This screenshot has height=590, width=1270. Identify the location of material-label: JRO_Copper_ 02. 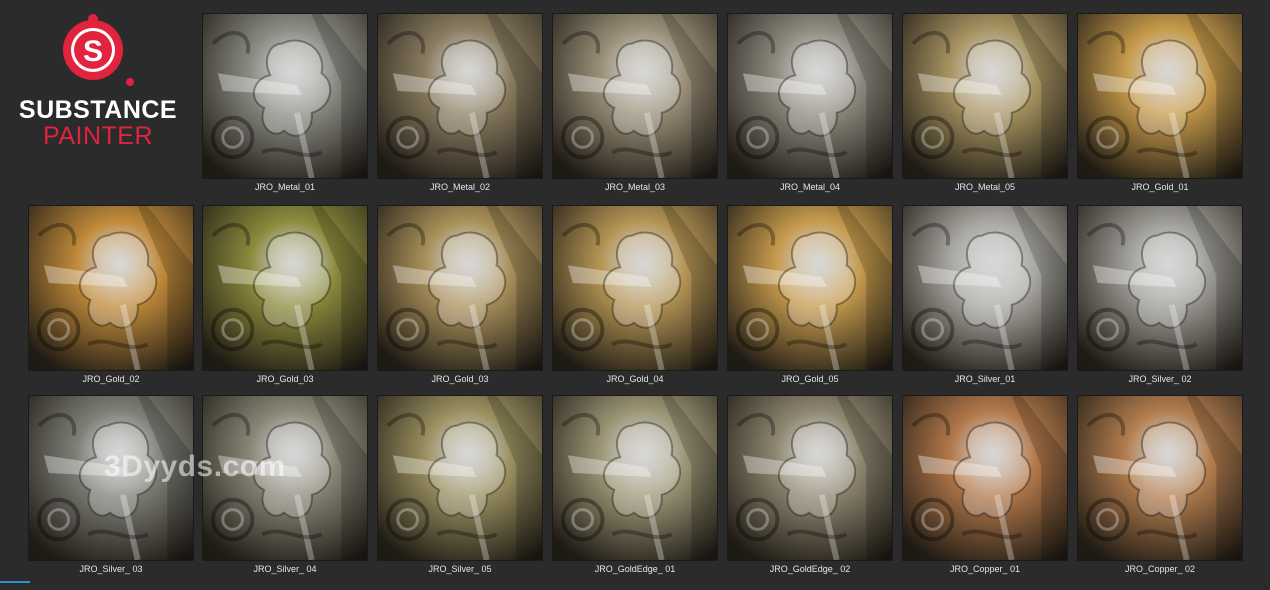
(1160, 569).